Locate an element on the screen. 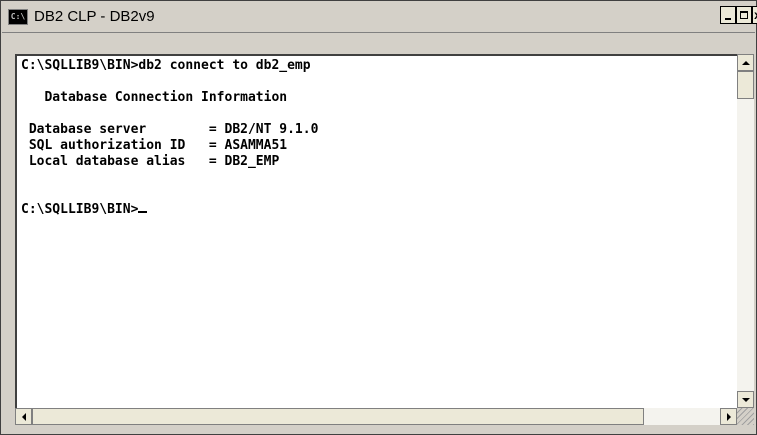 The height and width of the screenshot is (435, 757). scroll-down-button is located at coordinates (745, 399).